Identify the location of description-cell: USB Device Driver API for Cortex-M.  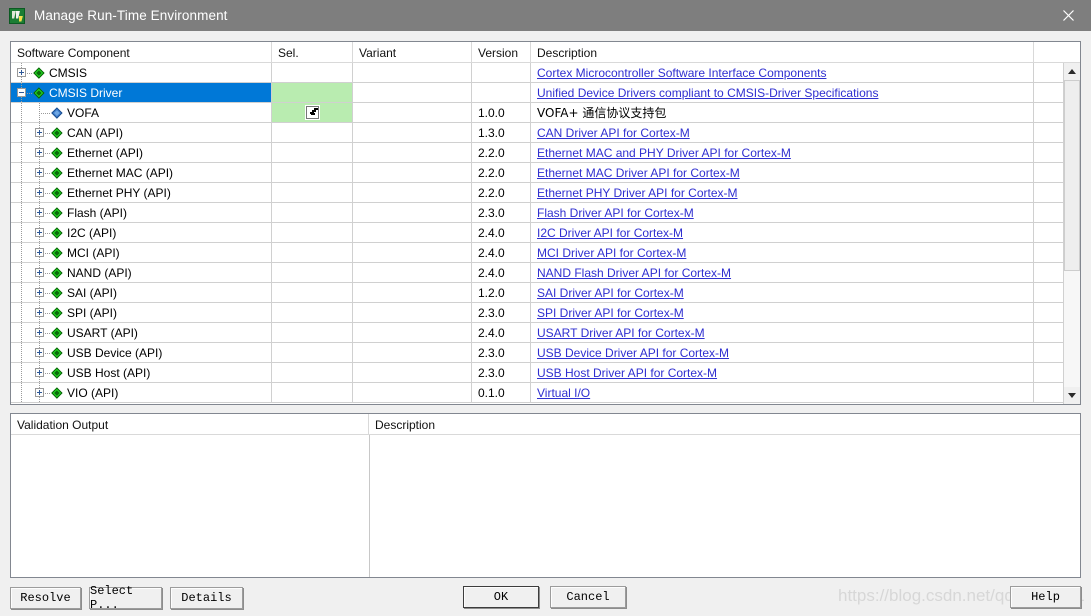
(782, 353).